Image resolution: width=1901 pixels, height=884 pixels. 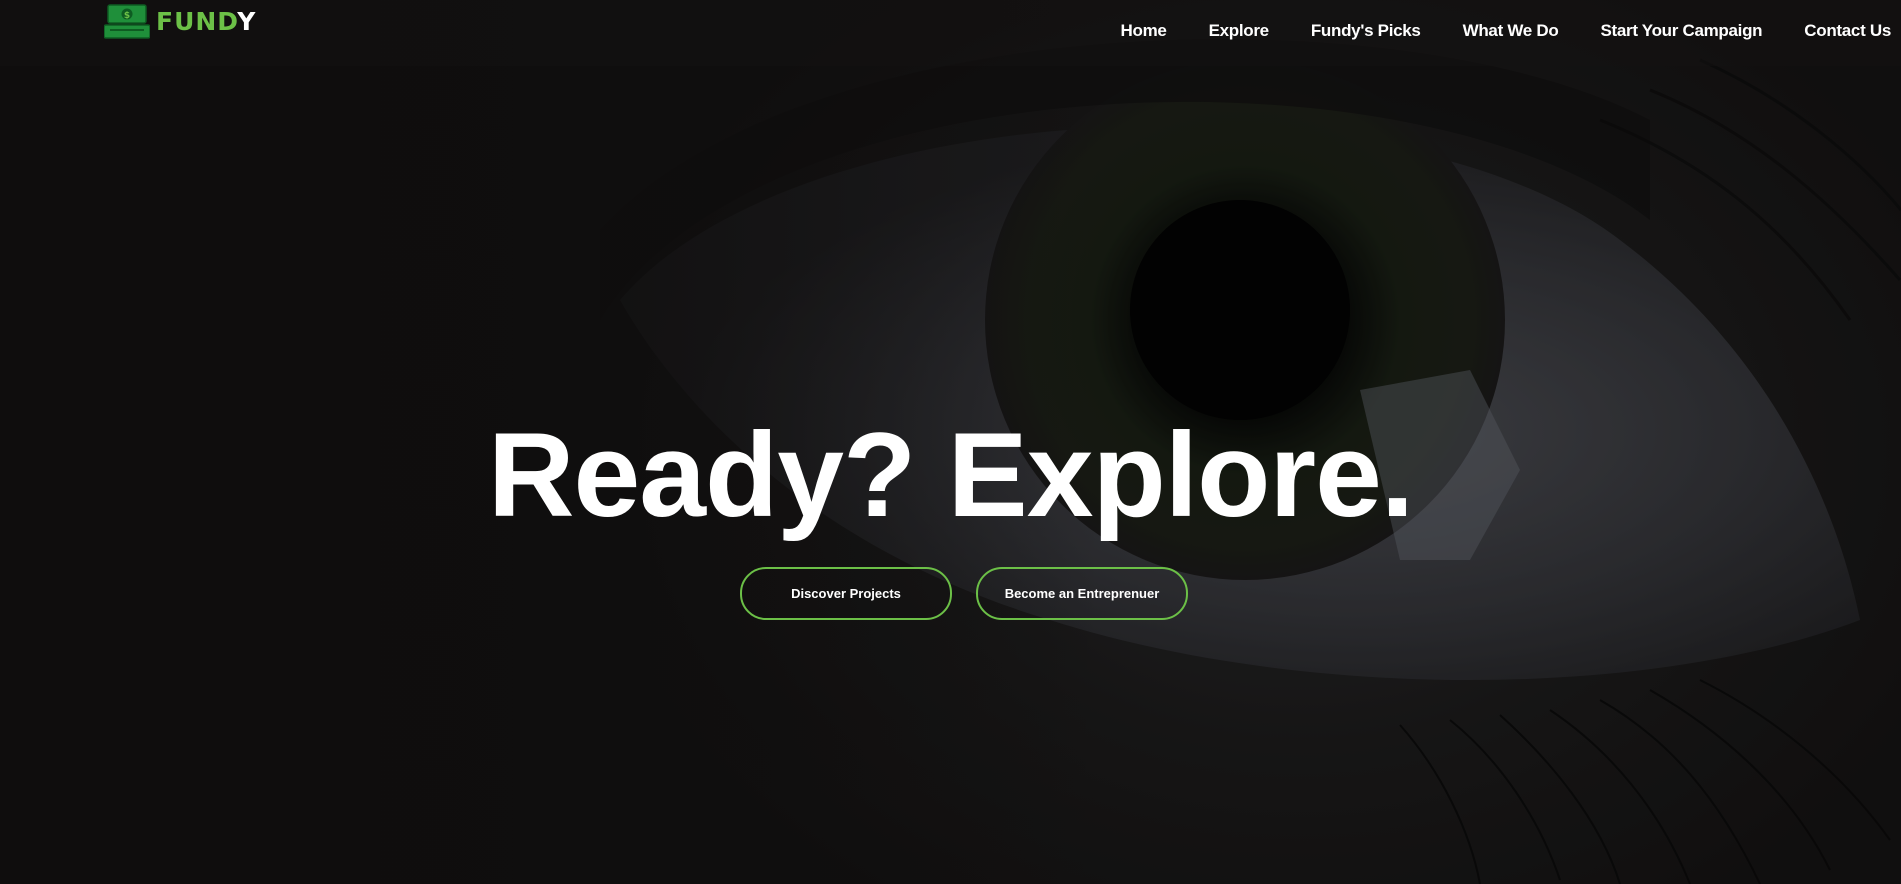 I want to click on brand-name-last: Y, so click(x=247, y=21).